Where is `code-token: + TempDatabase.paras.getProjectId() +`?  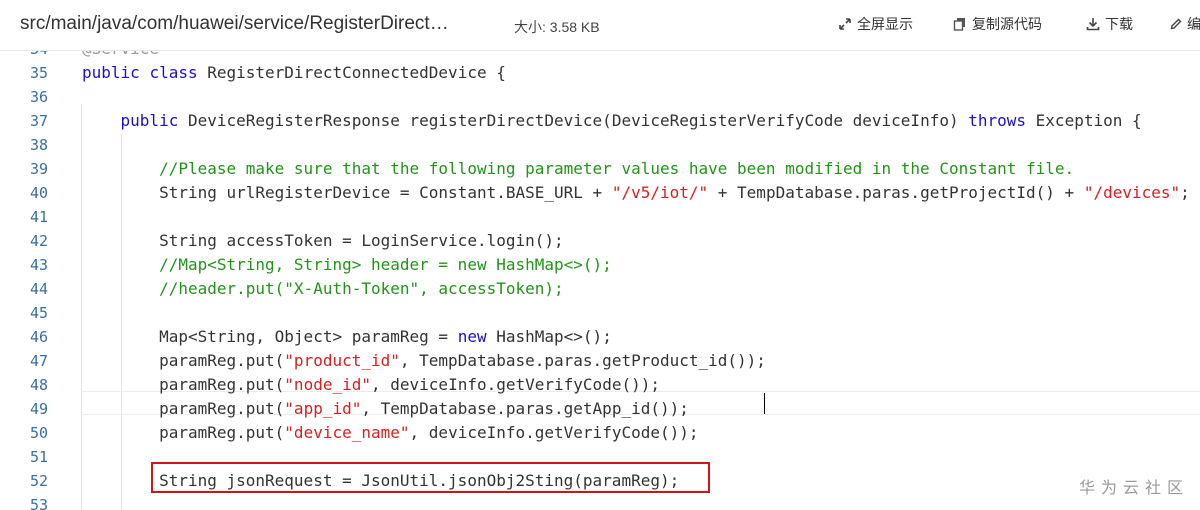
code-token: + TempDatabase.paras.getProjectId() + is located at coordinates (896, 192).